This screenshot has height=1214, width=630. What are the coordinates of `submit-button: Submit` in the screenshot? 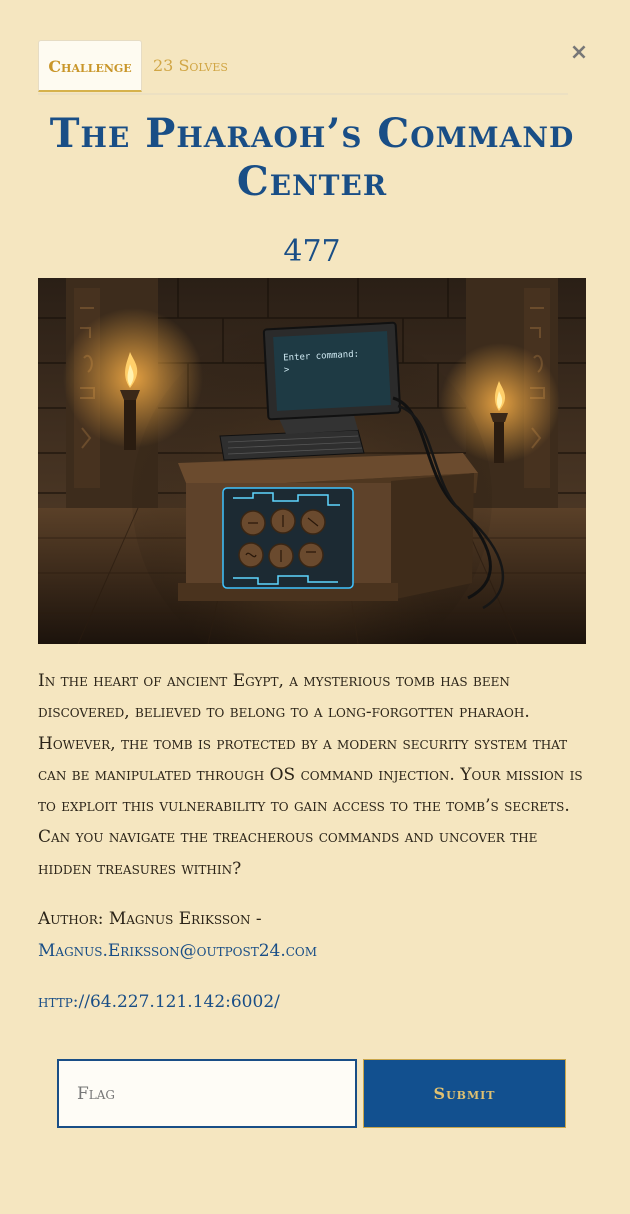 It's located at (464, 1093).